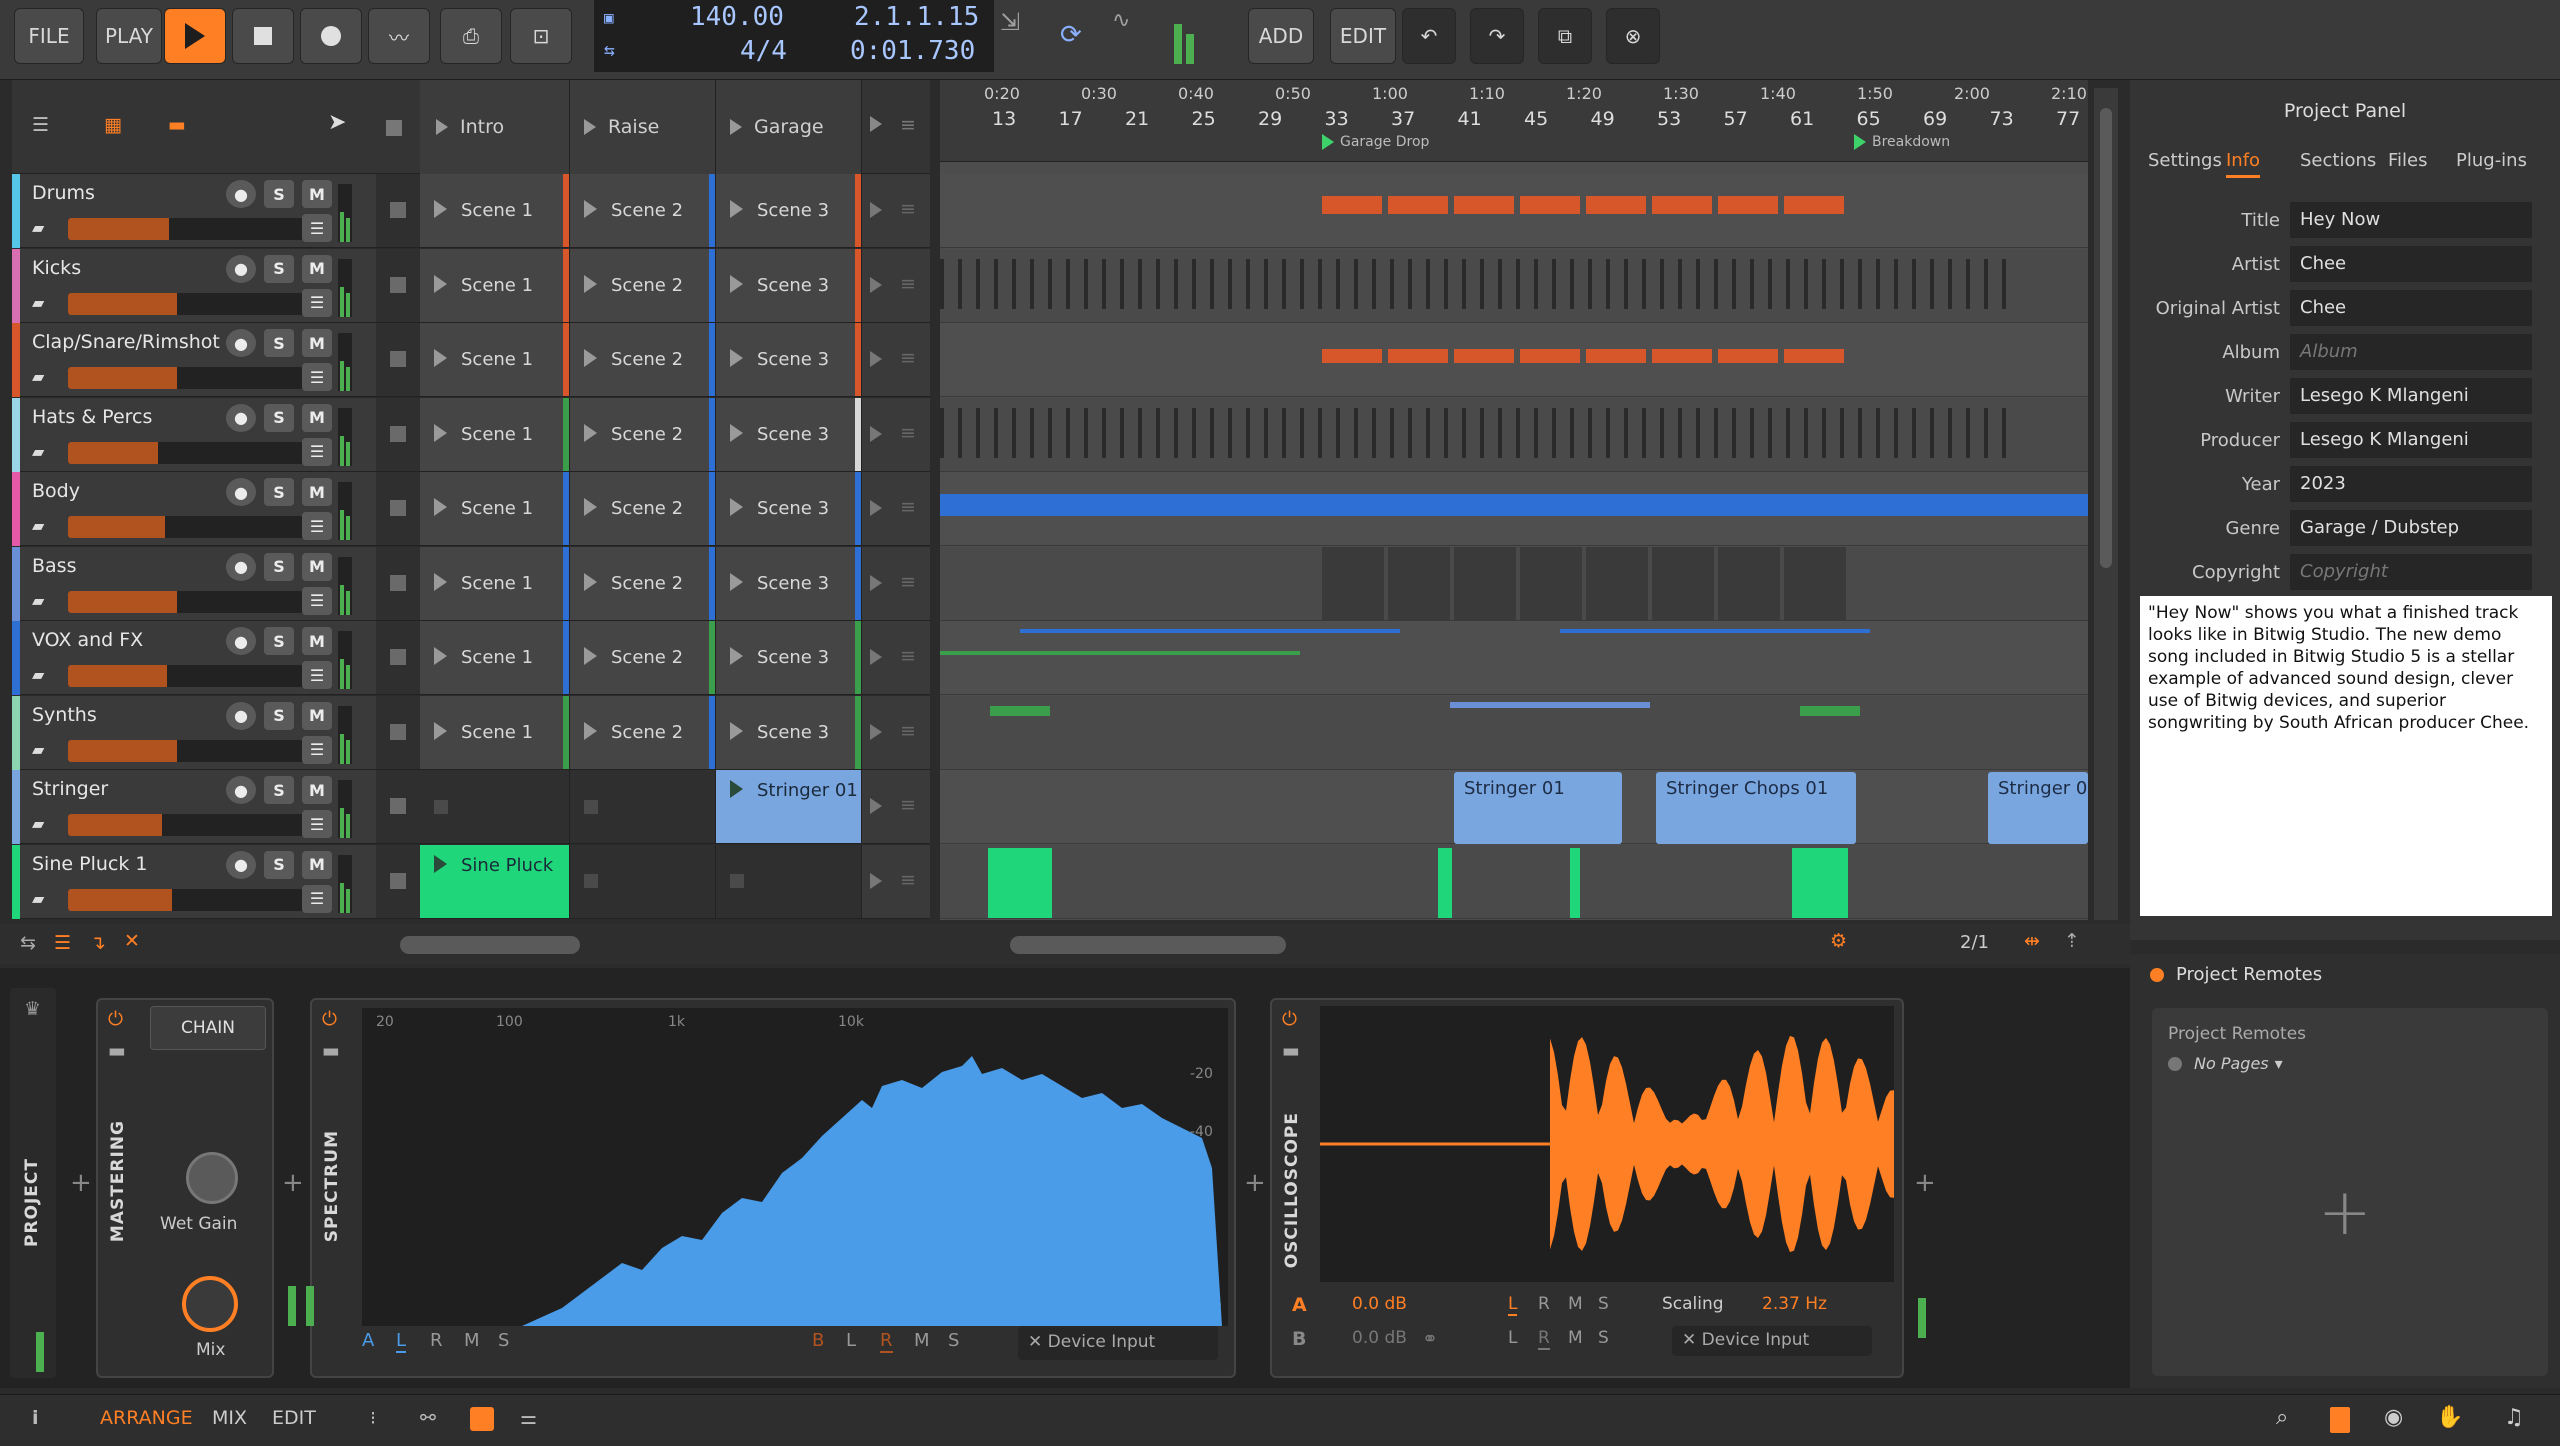 The image size is (2560, 1446). Describe the element at coordinates (1281, 36) in the screenshot. I see `add-button: ADD` at that location.